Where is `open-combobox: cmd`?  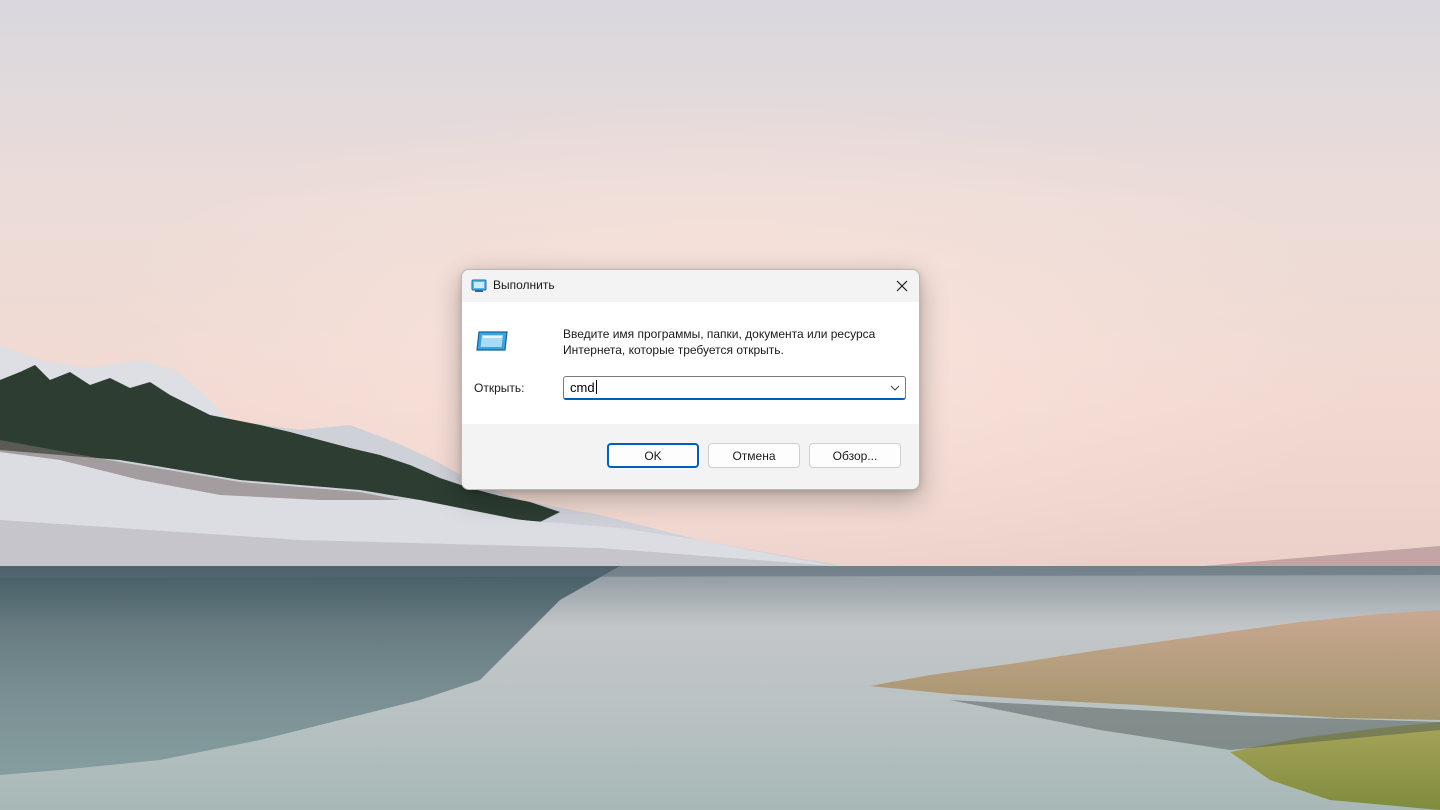
open-combobox: cmd is located at coordinates (734, 388).